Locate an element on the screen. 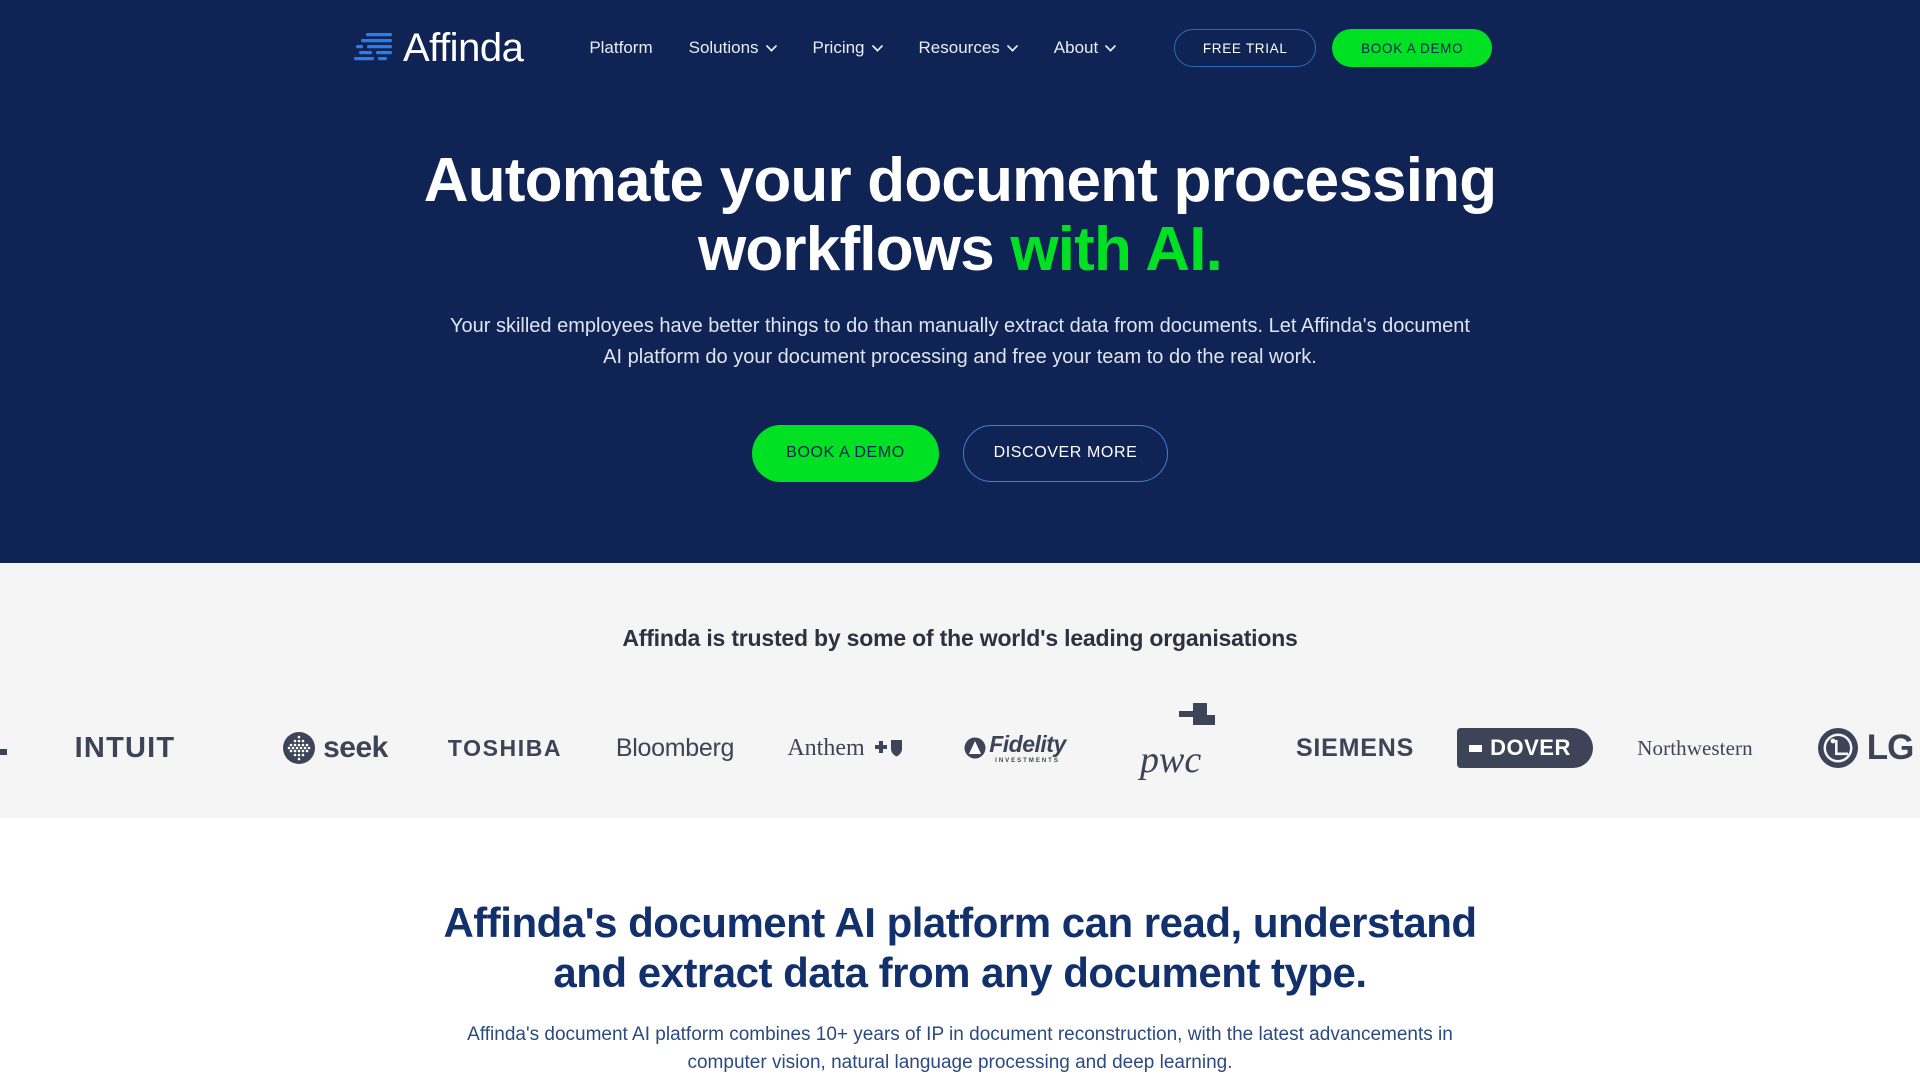  client-logo-lg: LG is located at coordinates (1850, 748).